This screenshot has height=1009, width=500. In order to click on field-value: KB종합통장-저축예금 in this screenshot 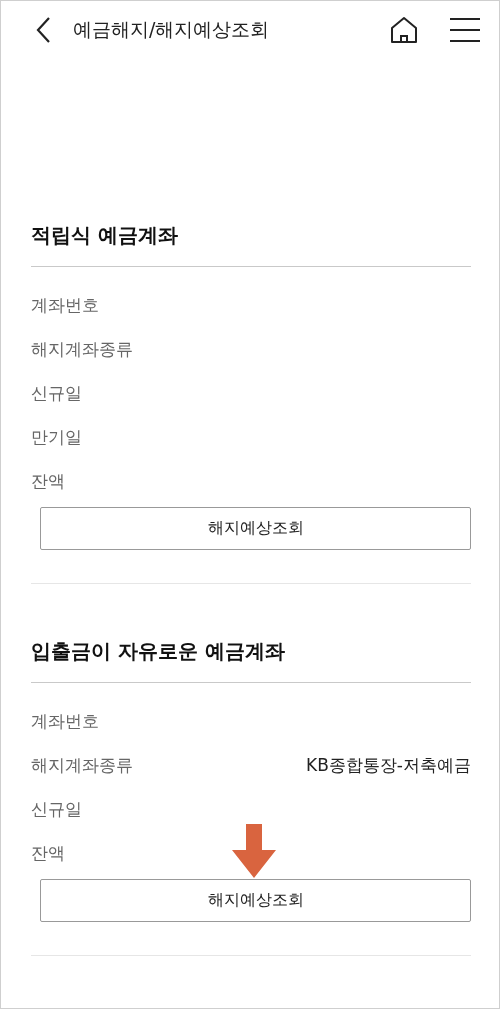, I will do `click(388, 765)`.